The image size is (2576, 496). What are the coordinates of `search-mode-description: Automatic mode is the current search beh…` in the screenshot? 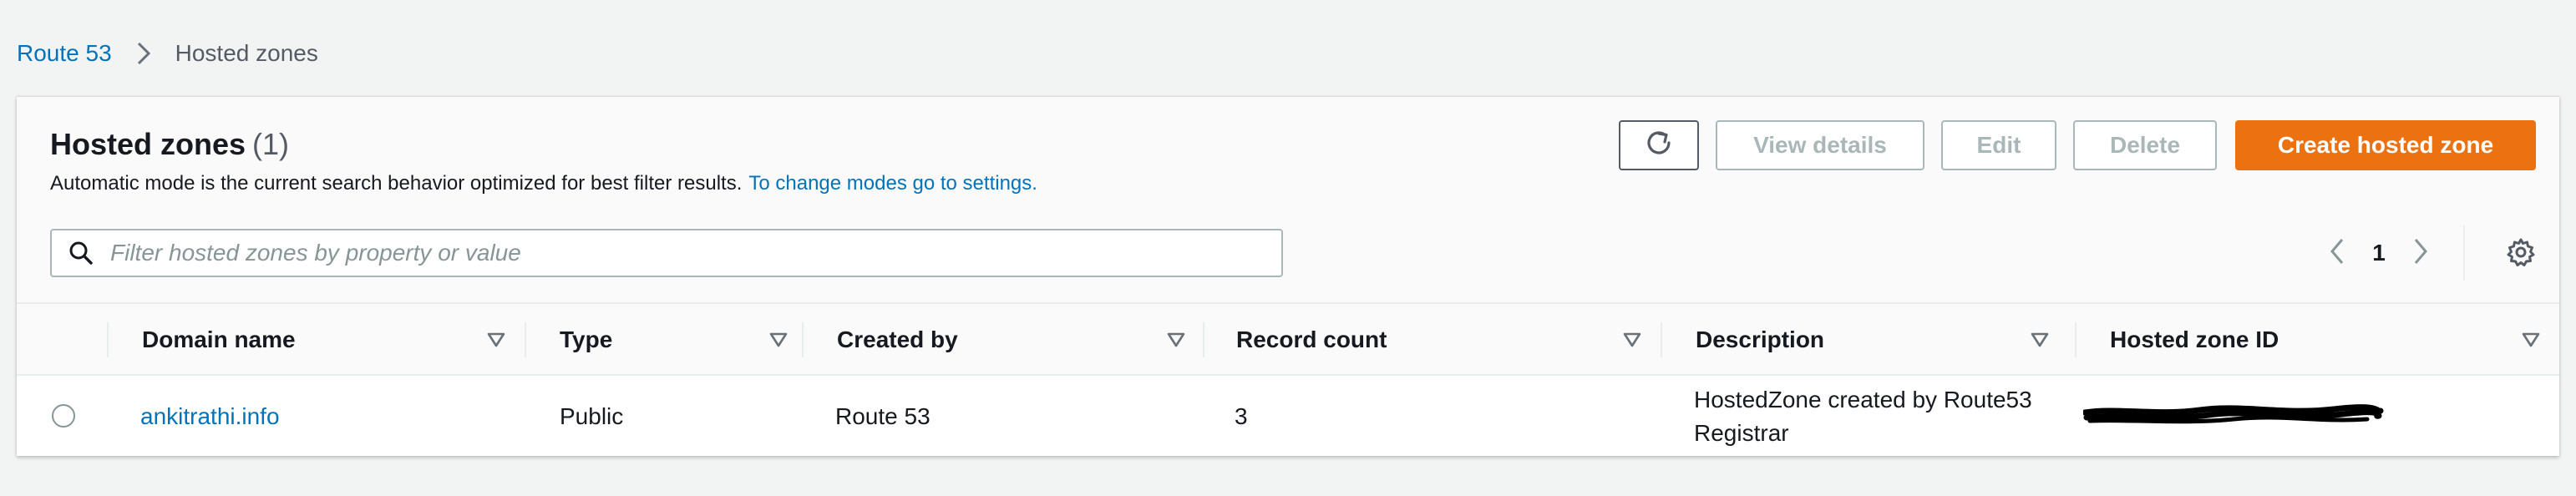 It's located at (543, 183).